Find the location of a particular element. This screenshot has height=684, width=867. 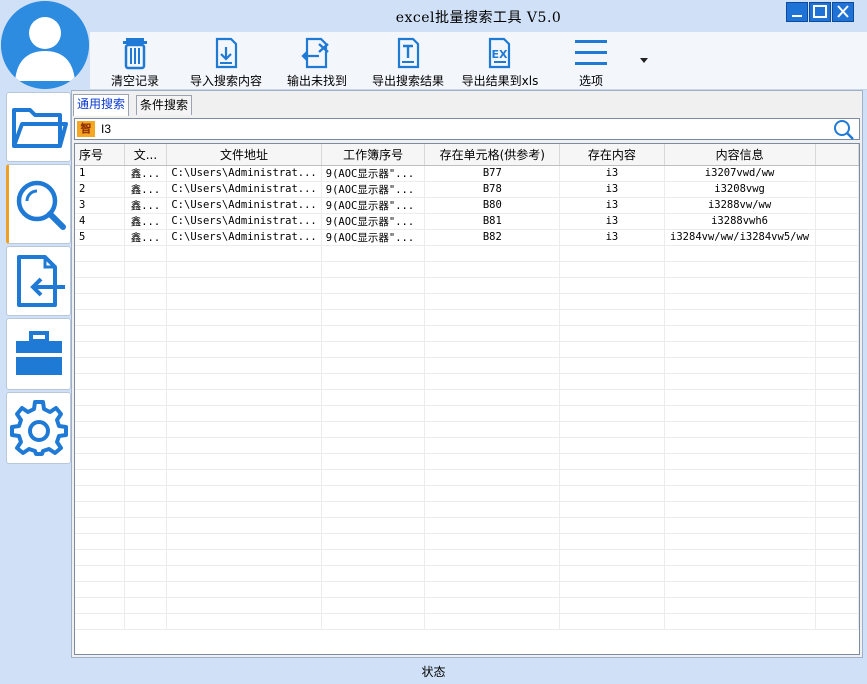

table-cell: B77 is located at coordinates (492, 173).